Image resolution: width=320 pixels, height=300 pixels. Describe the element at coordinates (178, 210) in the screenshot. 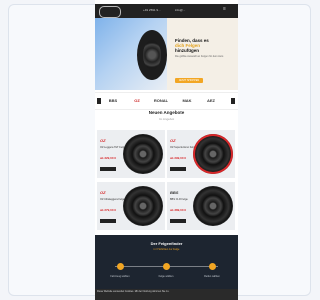

I see `product-price: ab 389,00 €` at that location.